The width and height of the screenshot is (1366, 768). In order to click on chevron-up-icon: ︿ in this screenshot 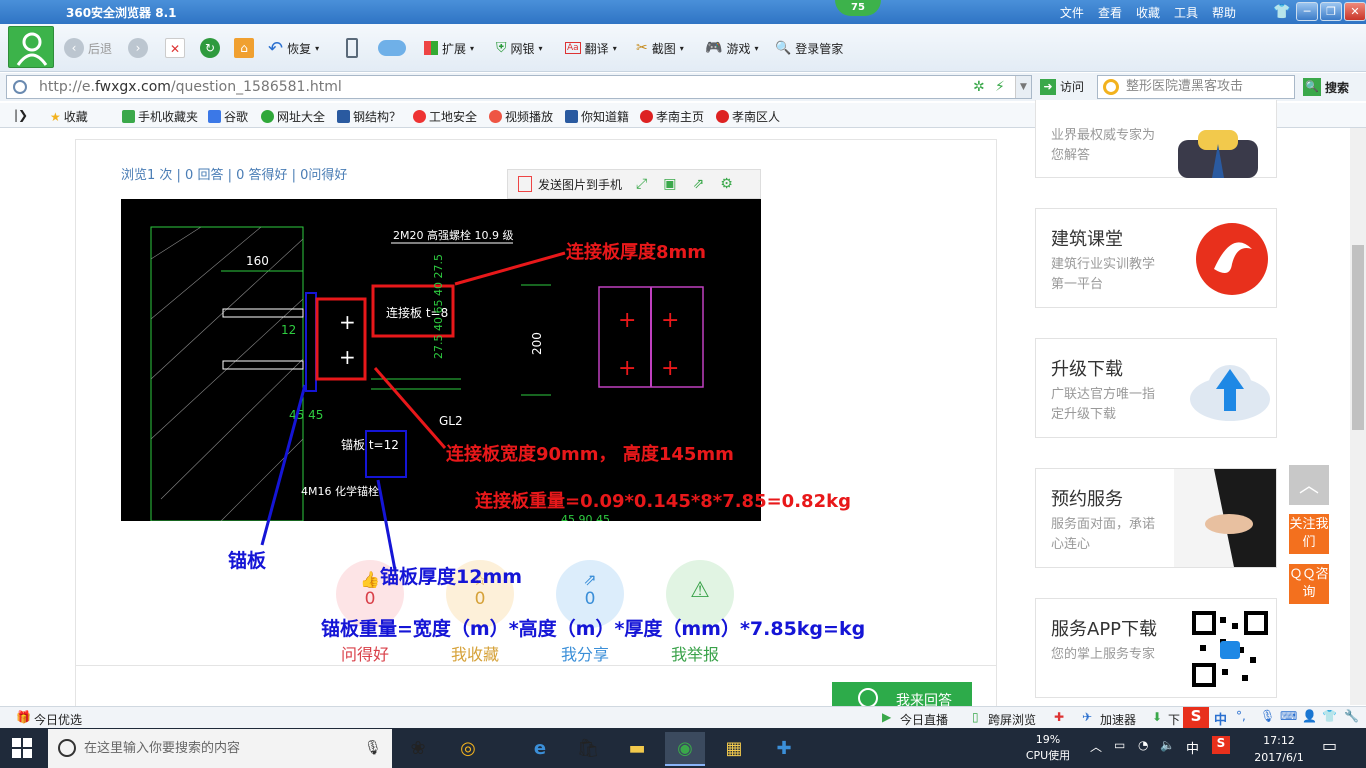, I will do `click(1309, 485)`.